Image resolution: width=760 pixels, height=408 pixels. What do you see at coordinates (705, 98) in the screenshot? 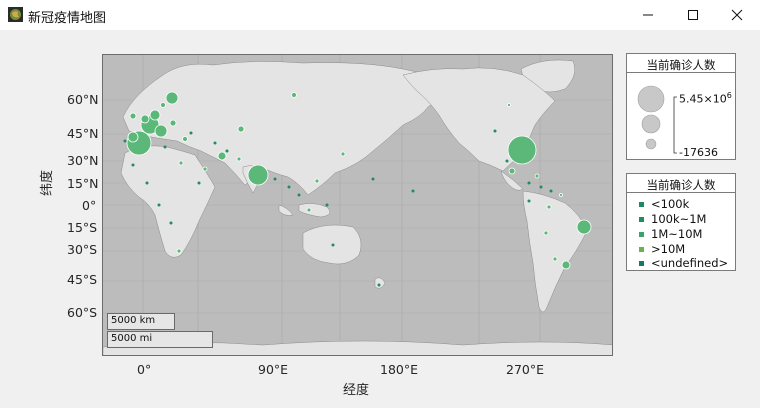
I see `size-legend-max: 5.45×106` at bounding box center [705, 98].